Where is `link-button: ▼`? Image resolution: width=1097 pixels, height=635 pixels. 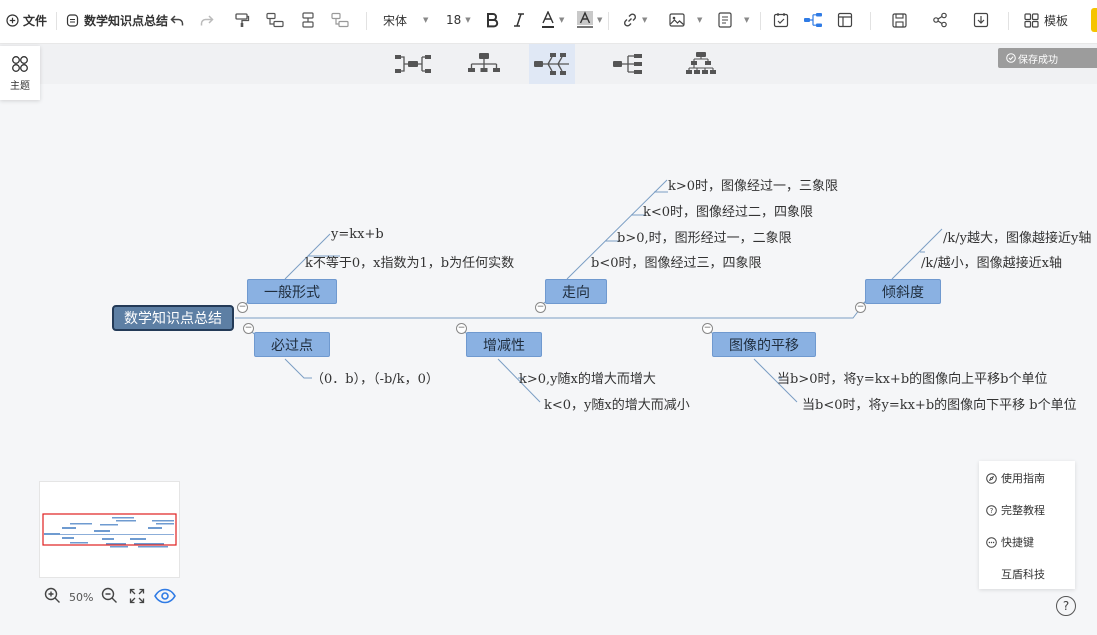
link-button: ▼ is located at coordinates (634, 20).